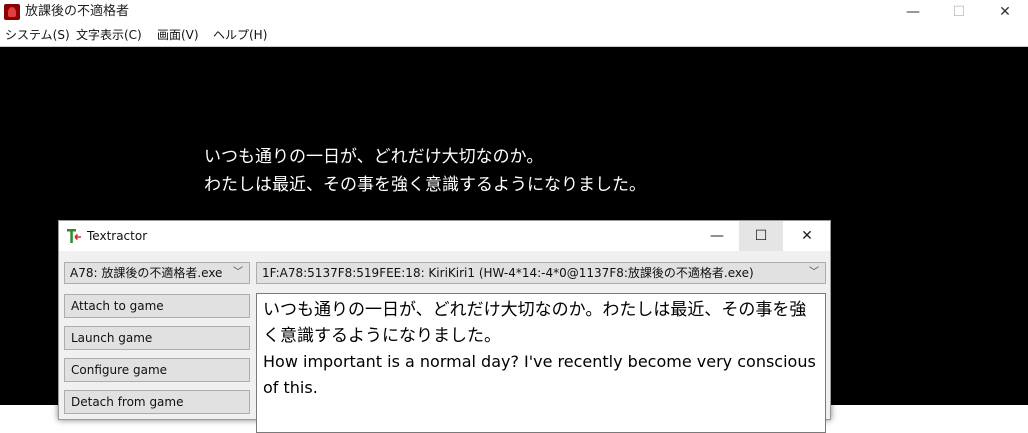 This screenshot has width=1028, height=433. I want to click on process-dropdown: A78: 放課後の不適格者.exe ﹀, so click(157, 273).